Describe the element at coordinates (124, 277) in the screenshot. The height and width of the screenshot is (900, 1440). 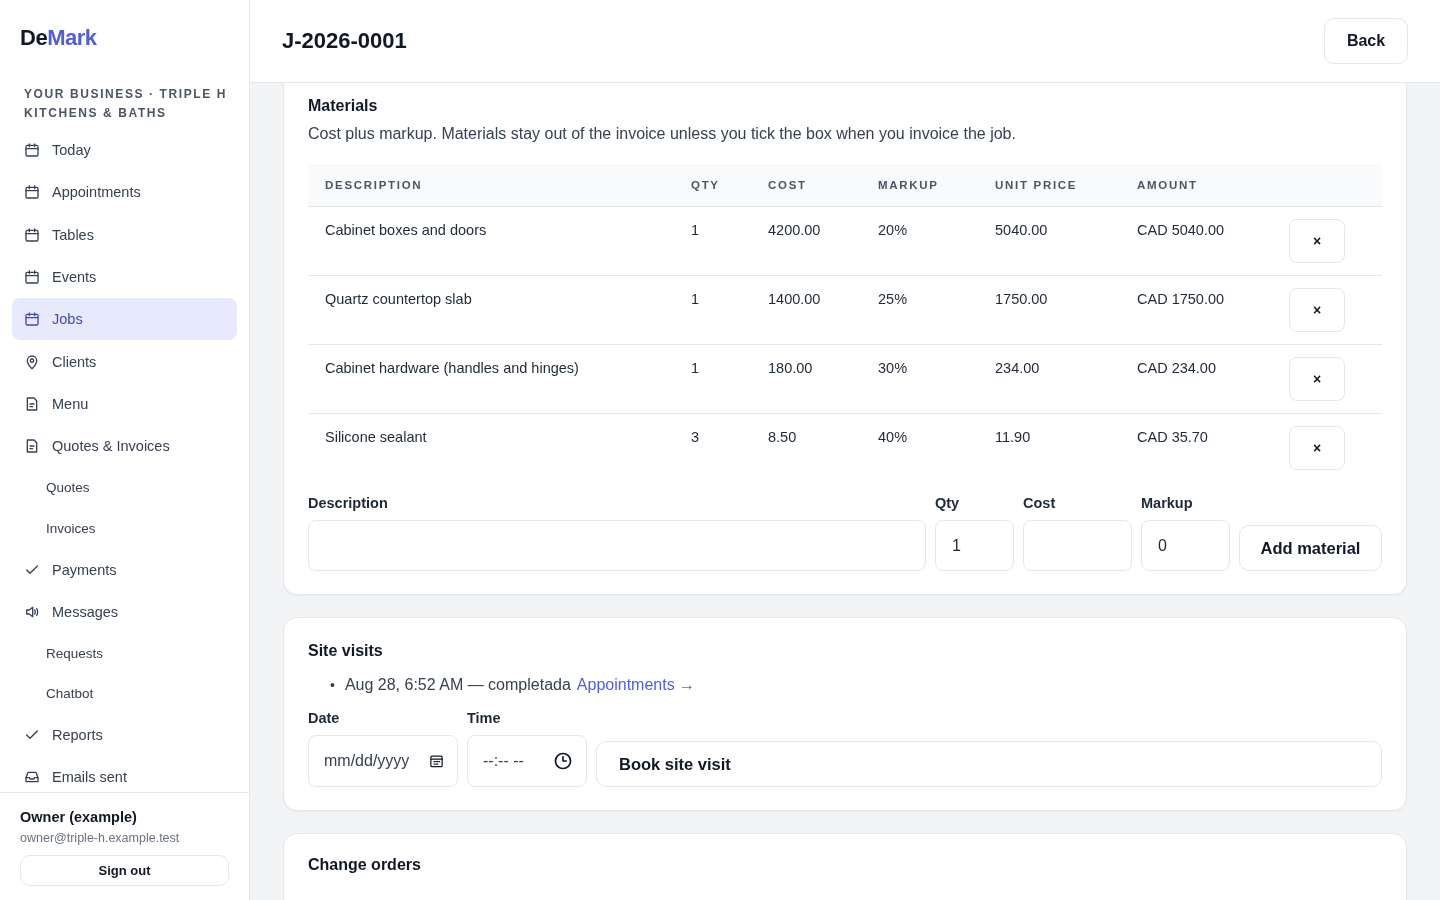
I see `sidebar-item: Events` at that location.